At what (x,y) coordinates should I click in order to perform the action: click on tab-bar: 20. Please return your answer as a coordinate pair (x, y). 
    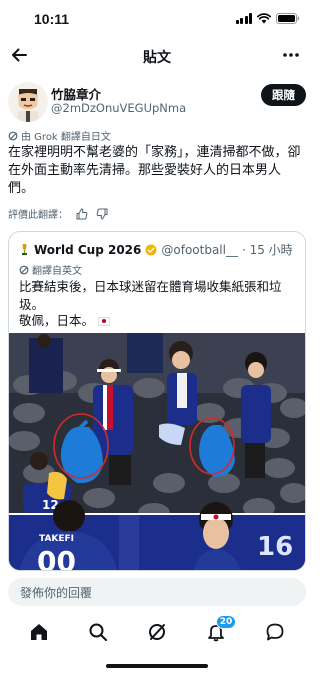
    Looking at the image, I should click on (157, 632).